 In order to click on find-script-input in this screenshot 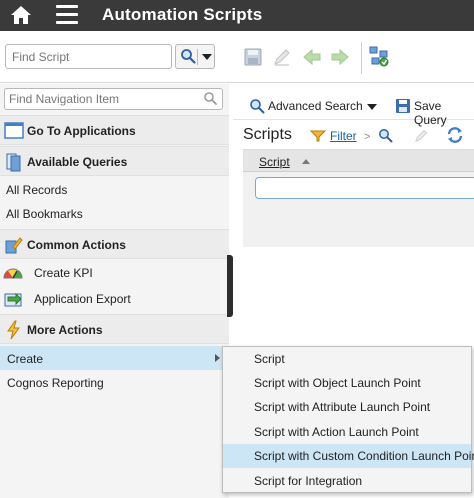, I will do `click(88, 56)`.